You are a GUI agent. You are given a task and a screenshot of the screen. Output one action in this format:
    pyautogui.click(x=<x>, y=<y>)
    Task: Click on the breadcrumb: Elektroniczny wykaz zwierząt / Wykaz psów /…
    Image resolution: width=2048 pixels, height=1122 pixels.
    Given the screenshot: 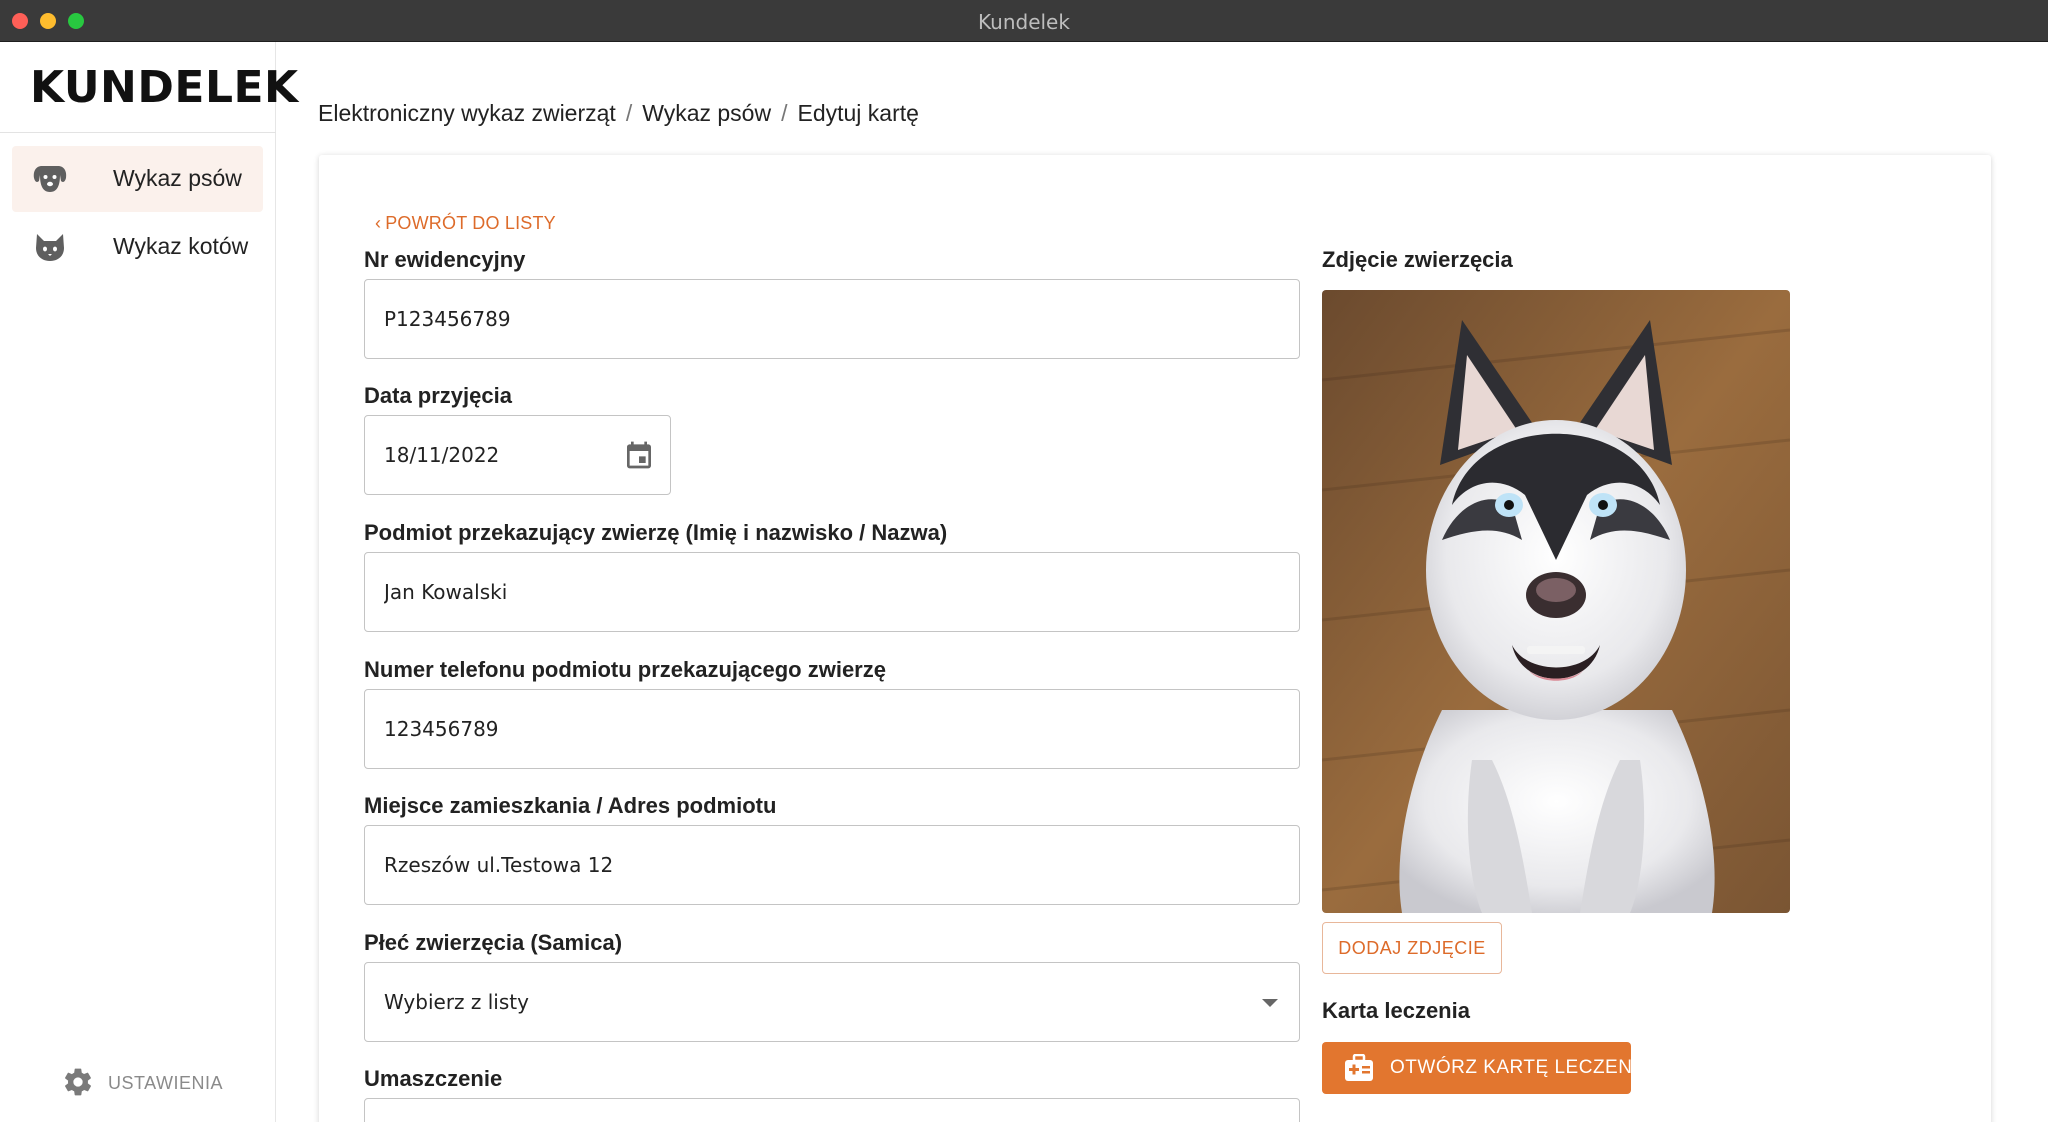 What is the action you would take?
    pyautogui.click(x=618, y=113)
    